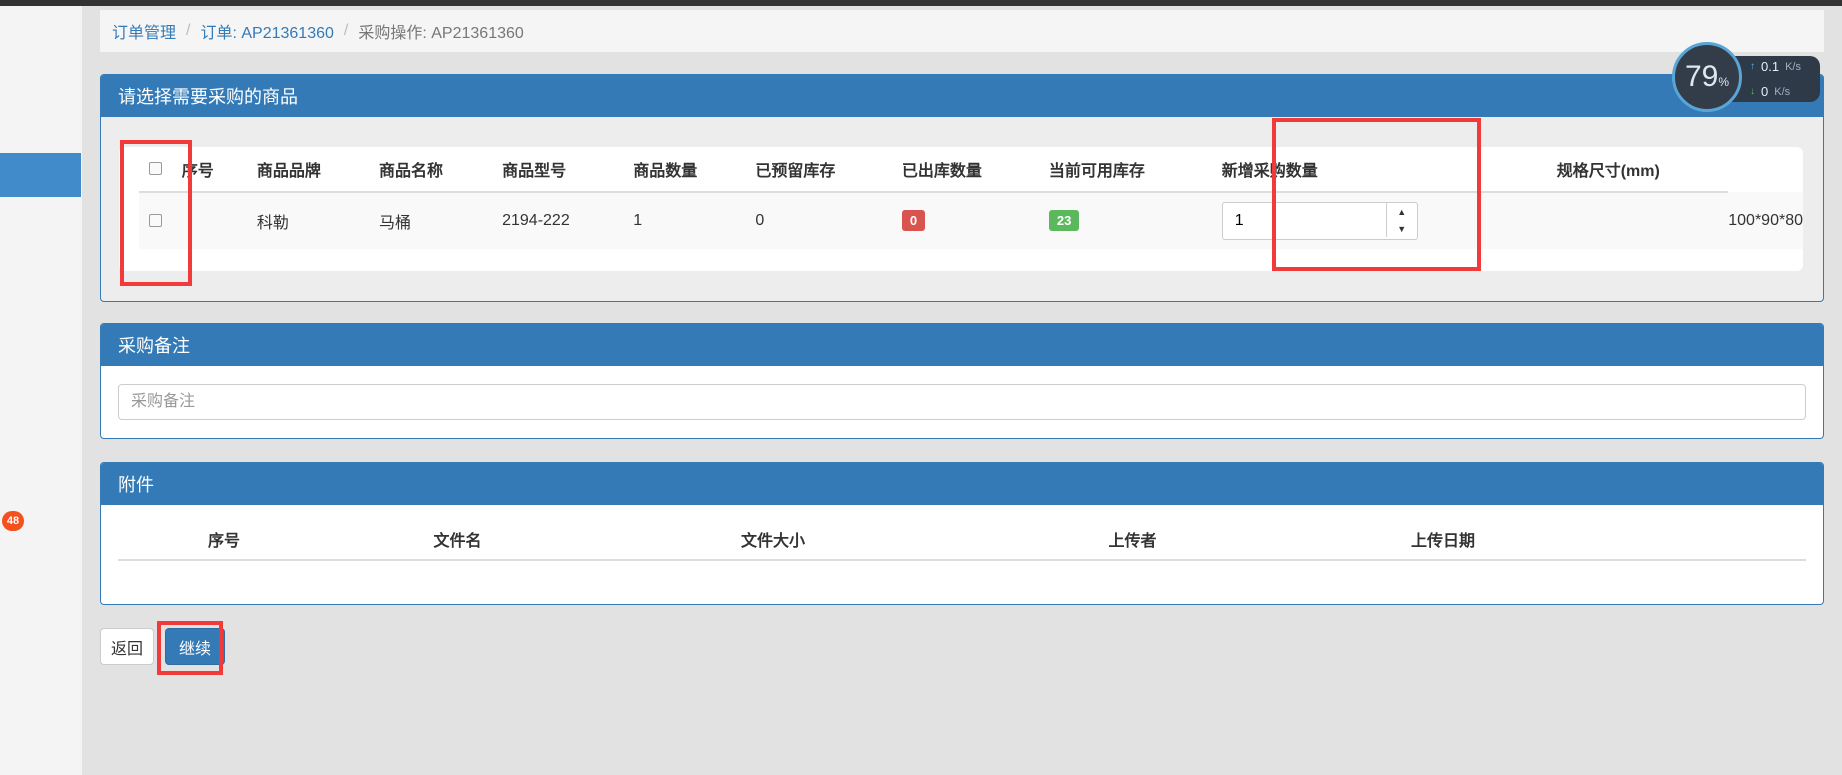  I want to click on monitor-percent-circle: 79%, so click(1707, 77).